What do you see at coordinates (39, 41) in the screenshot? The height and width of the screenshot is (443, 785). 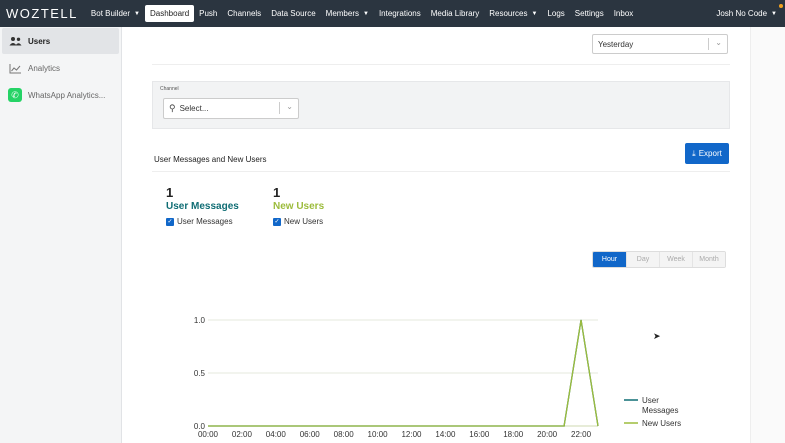 I see `sidebar-item-label: Users` at bounding box center [39, 41].